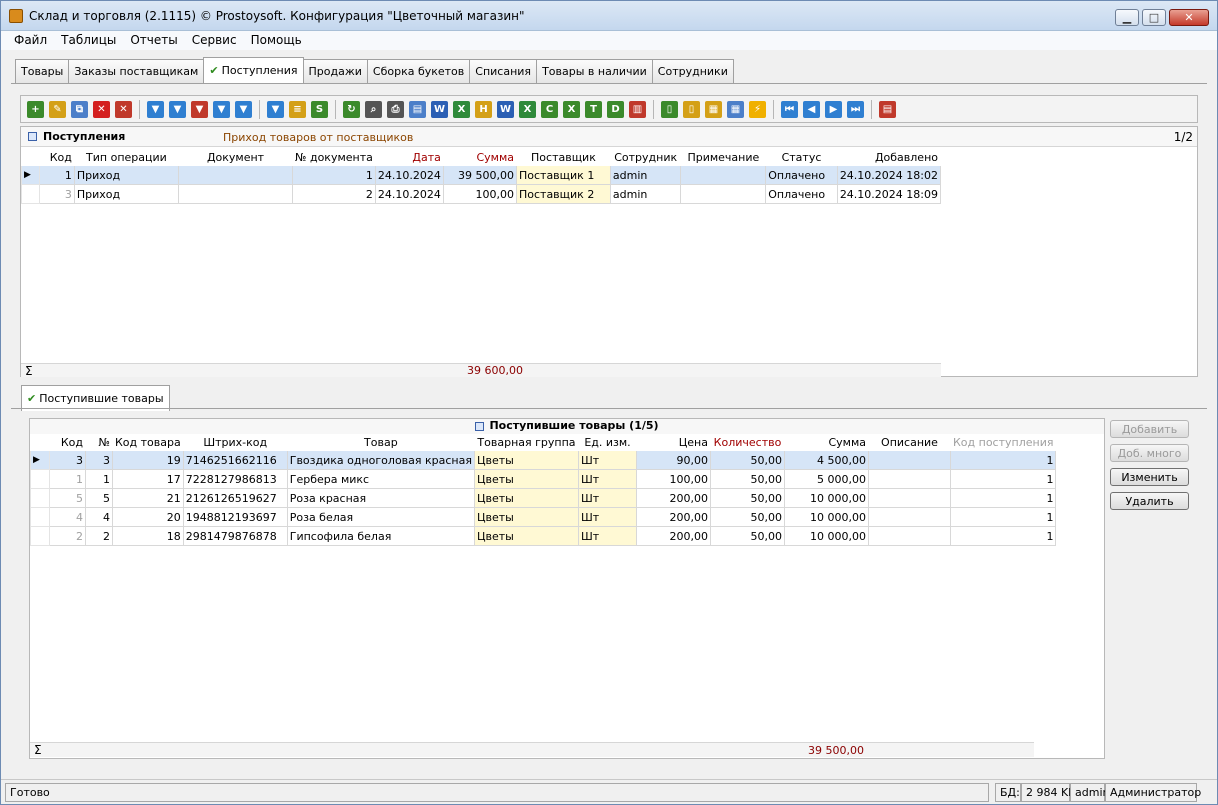 This screenshot has width=1218, height=805. What do you see at coordinates (380, 517) in the screenshot?
I see `cell-name: Роза белая` at bounding box center [380, 517].